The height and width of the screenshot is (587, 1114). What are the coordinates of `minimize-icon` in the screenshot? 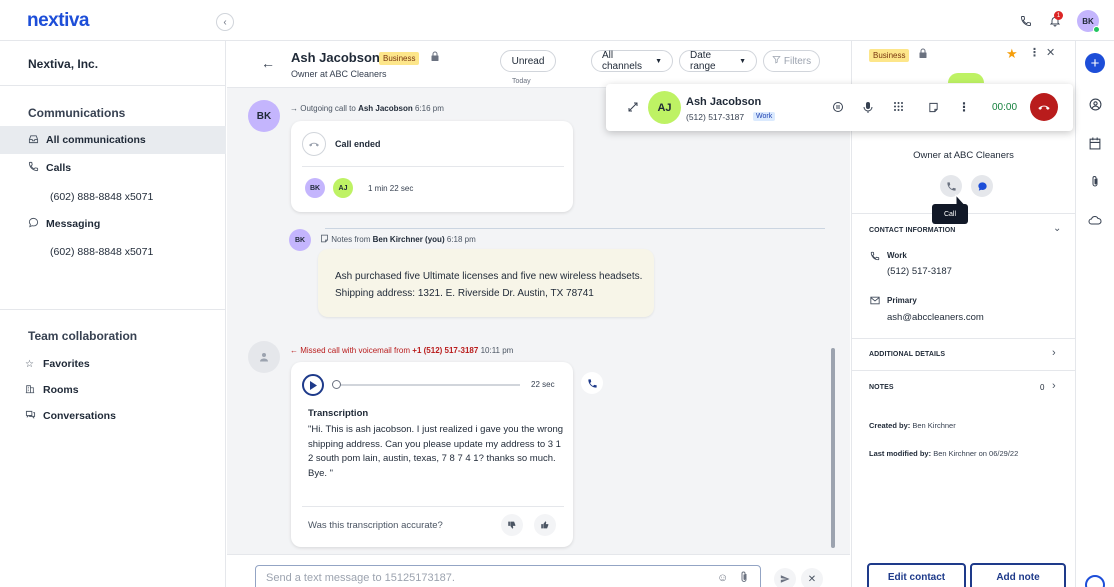 It's located at (633, 107).